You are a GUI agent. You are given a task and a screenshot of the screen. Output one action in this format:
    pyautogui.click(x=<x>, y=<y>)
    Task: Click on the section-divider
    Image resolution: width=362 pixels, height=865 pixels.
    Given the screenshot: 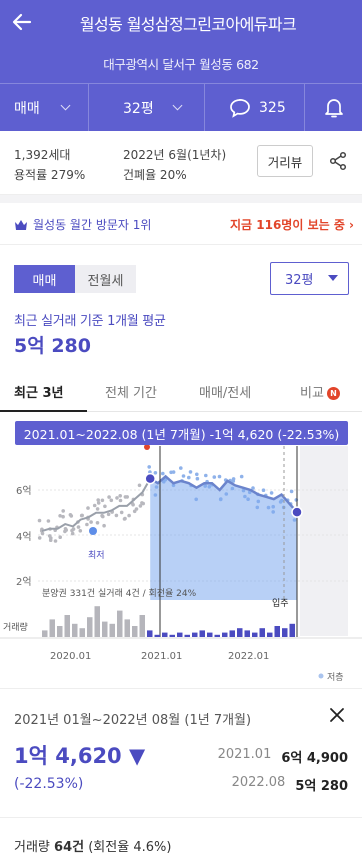 What is the action you would take?
    pyautogui.click(x=181, y=199)
    